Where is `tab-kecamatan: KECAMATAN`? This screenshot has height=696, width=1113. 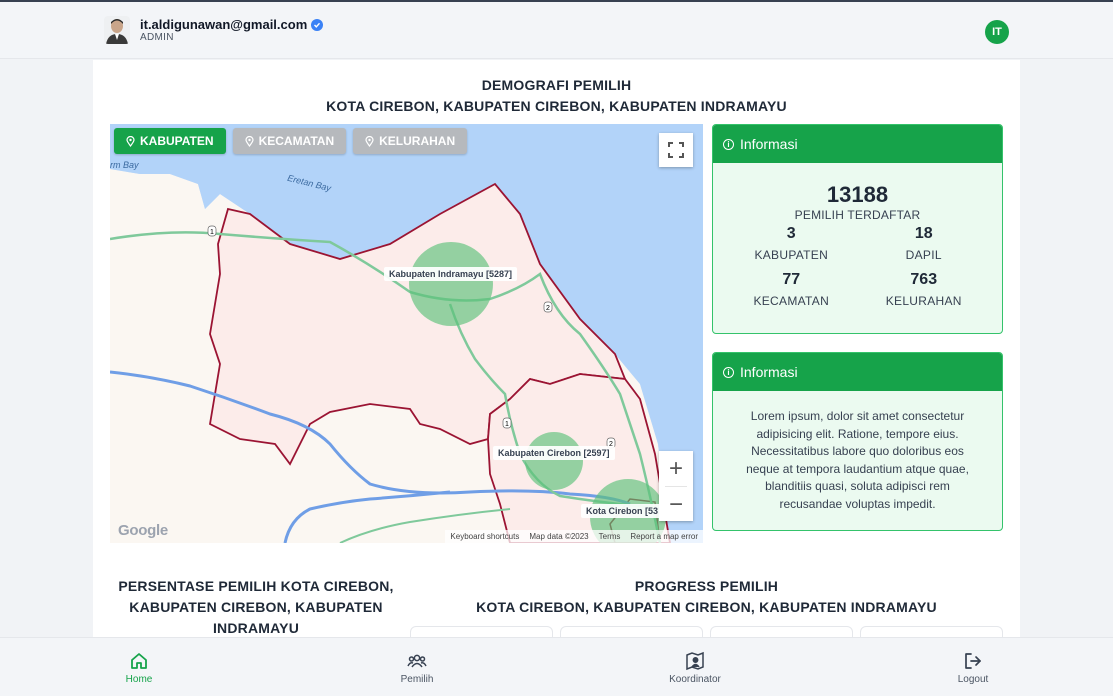
tab-kecamatan: KECAMATAN is located at coordinates (289, 141).